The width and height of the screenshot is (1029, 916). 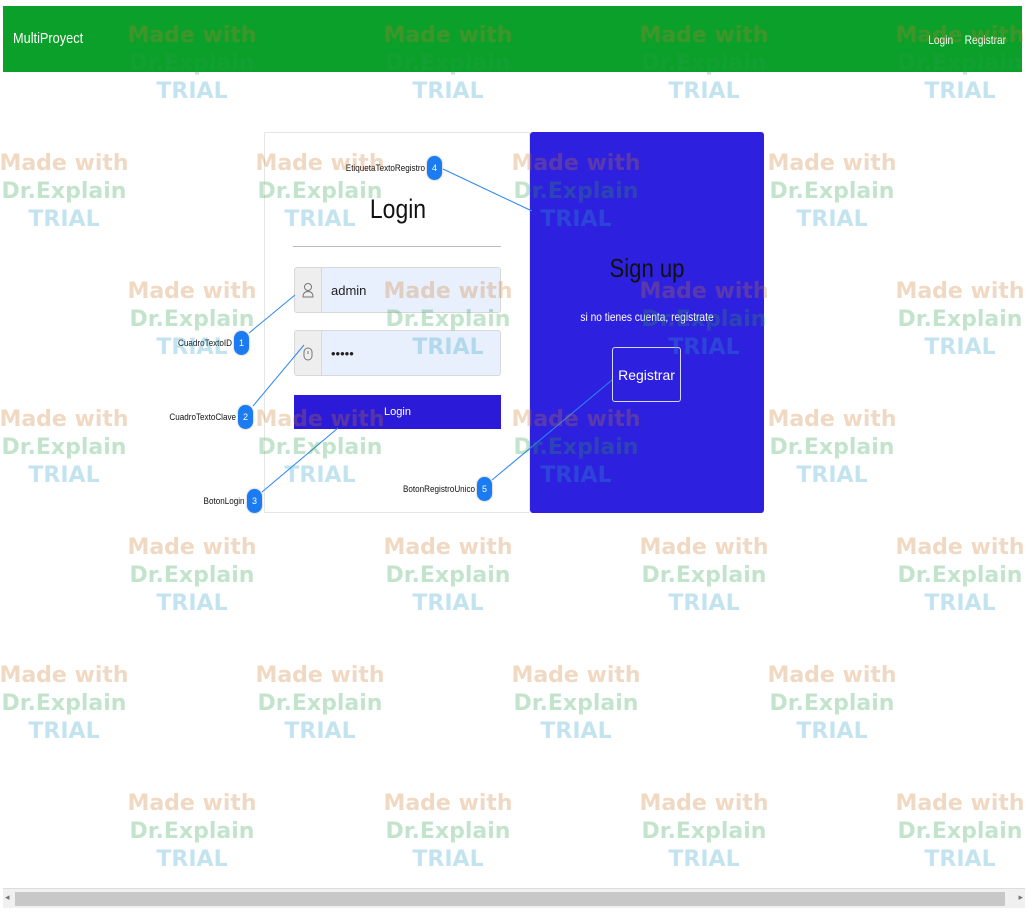 What do you see at coordinates (510, 899) in the screenshot?
I see `scrollbar-thumb` at bounding box center [510, 899].